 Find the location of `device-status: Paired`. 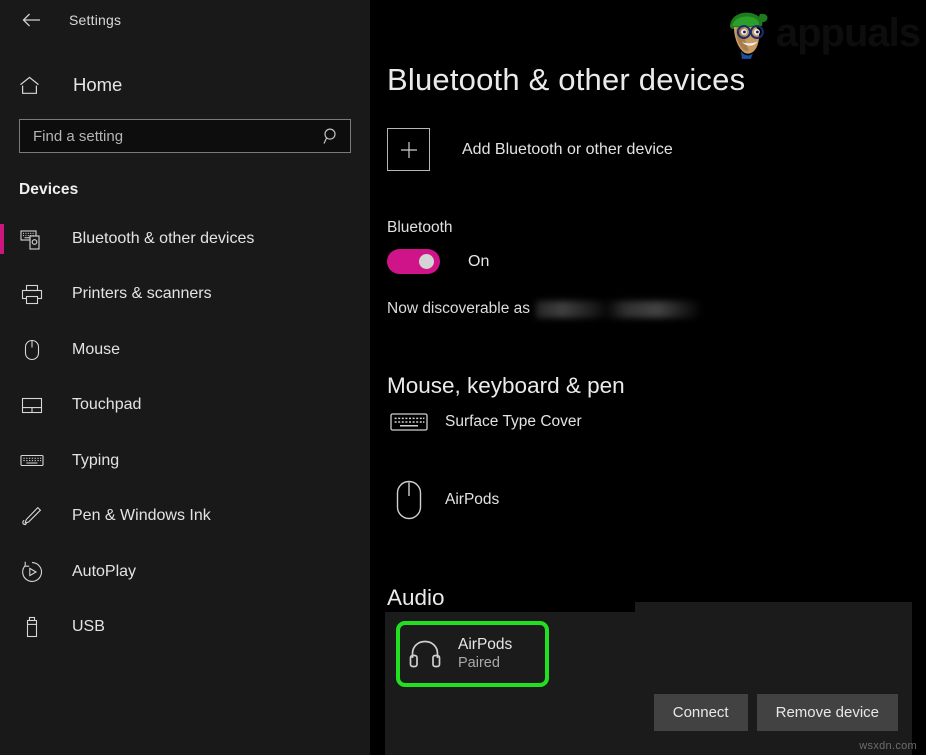

device-status: Paired is located at coordinates (479, 663).